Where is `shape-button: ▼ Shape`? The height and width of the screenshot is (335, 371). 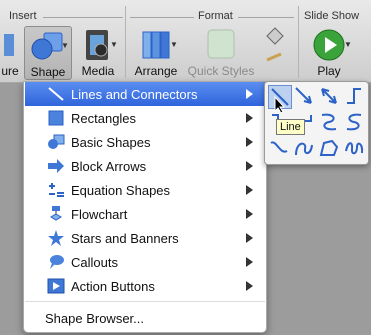 shape-button: ▼ Shape is located at coordinates (48, 53).